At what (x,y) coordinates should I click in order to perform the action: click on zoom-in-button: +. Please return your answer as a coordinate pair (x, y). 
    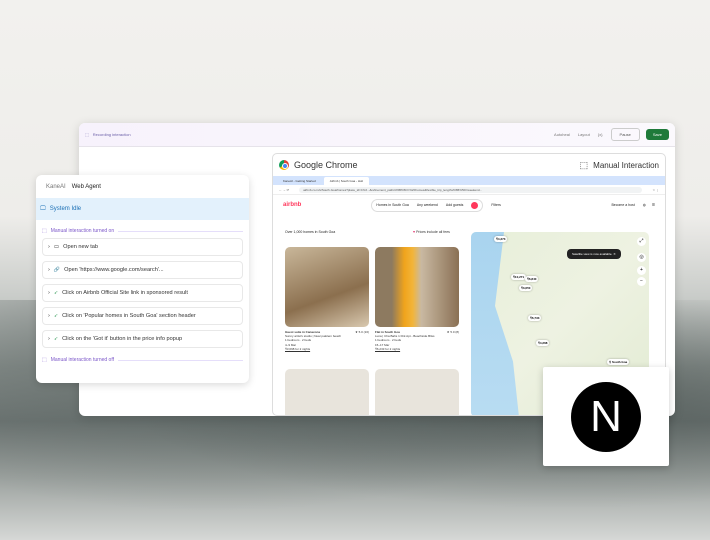
    Looking at the image, I should click on (641, 270).